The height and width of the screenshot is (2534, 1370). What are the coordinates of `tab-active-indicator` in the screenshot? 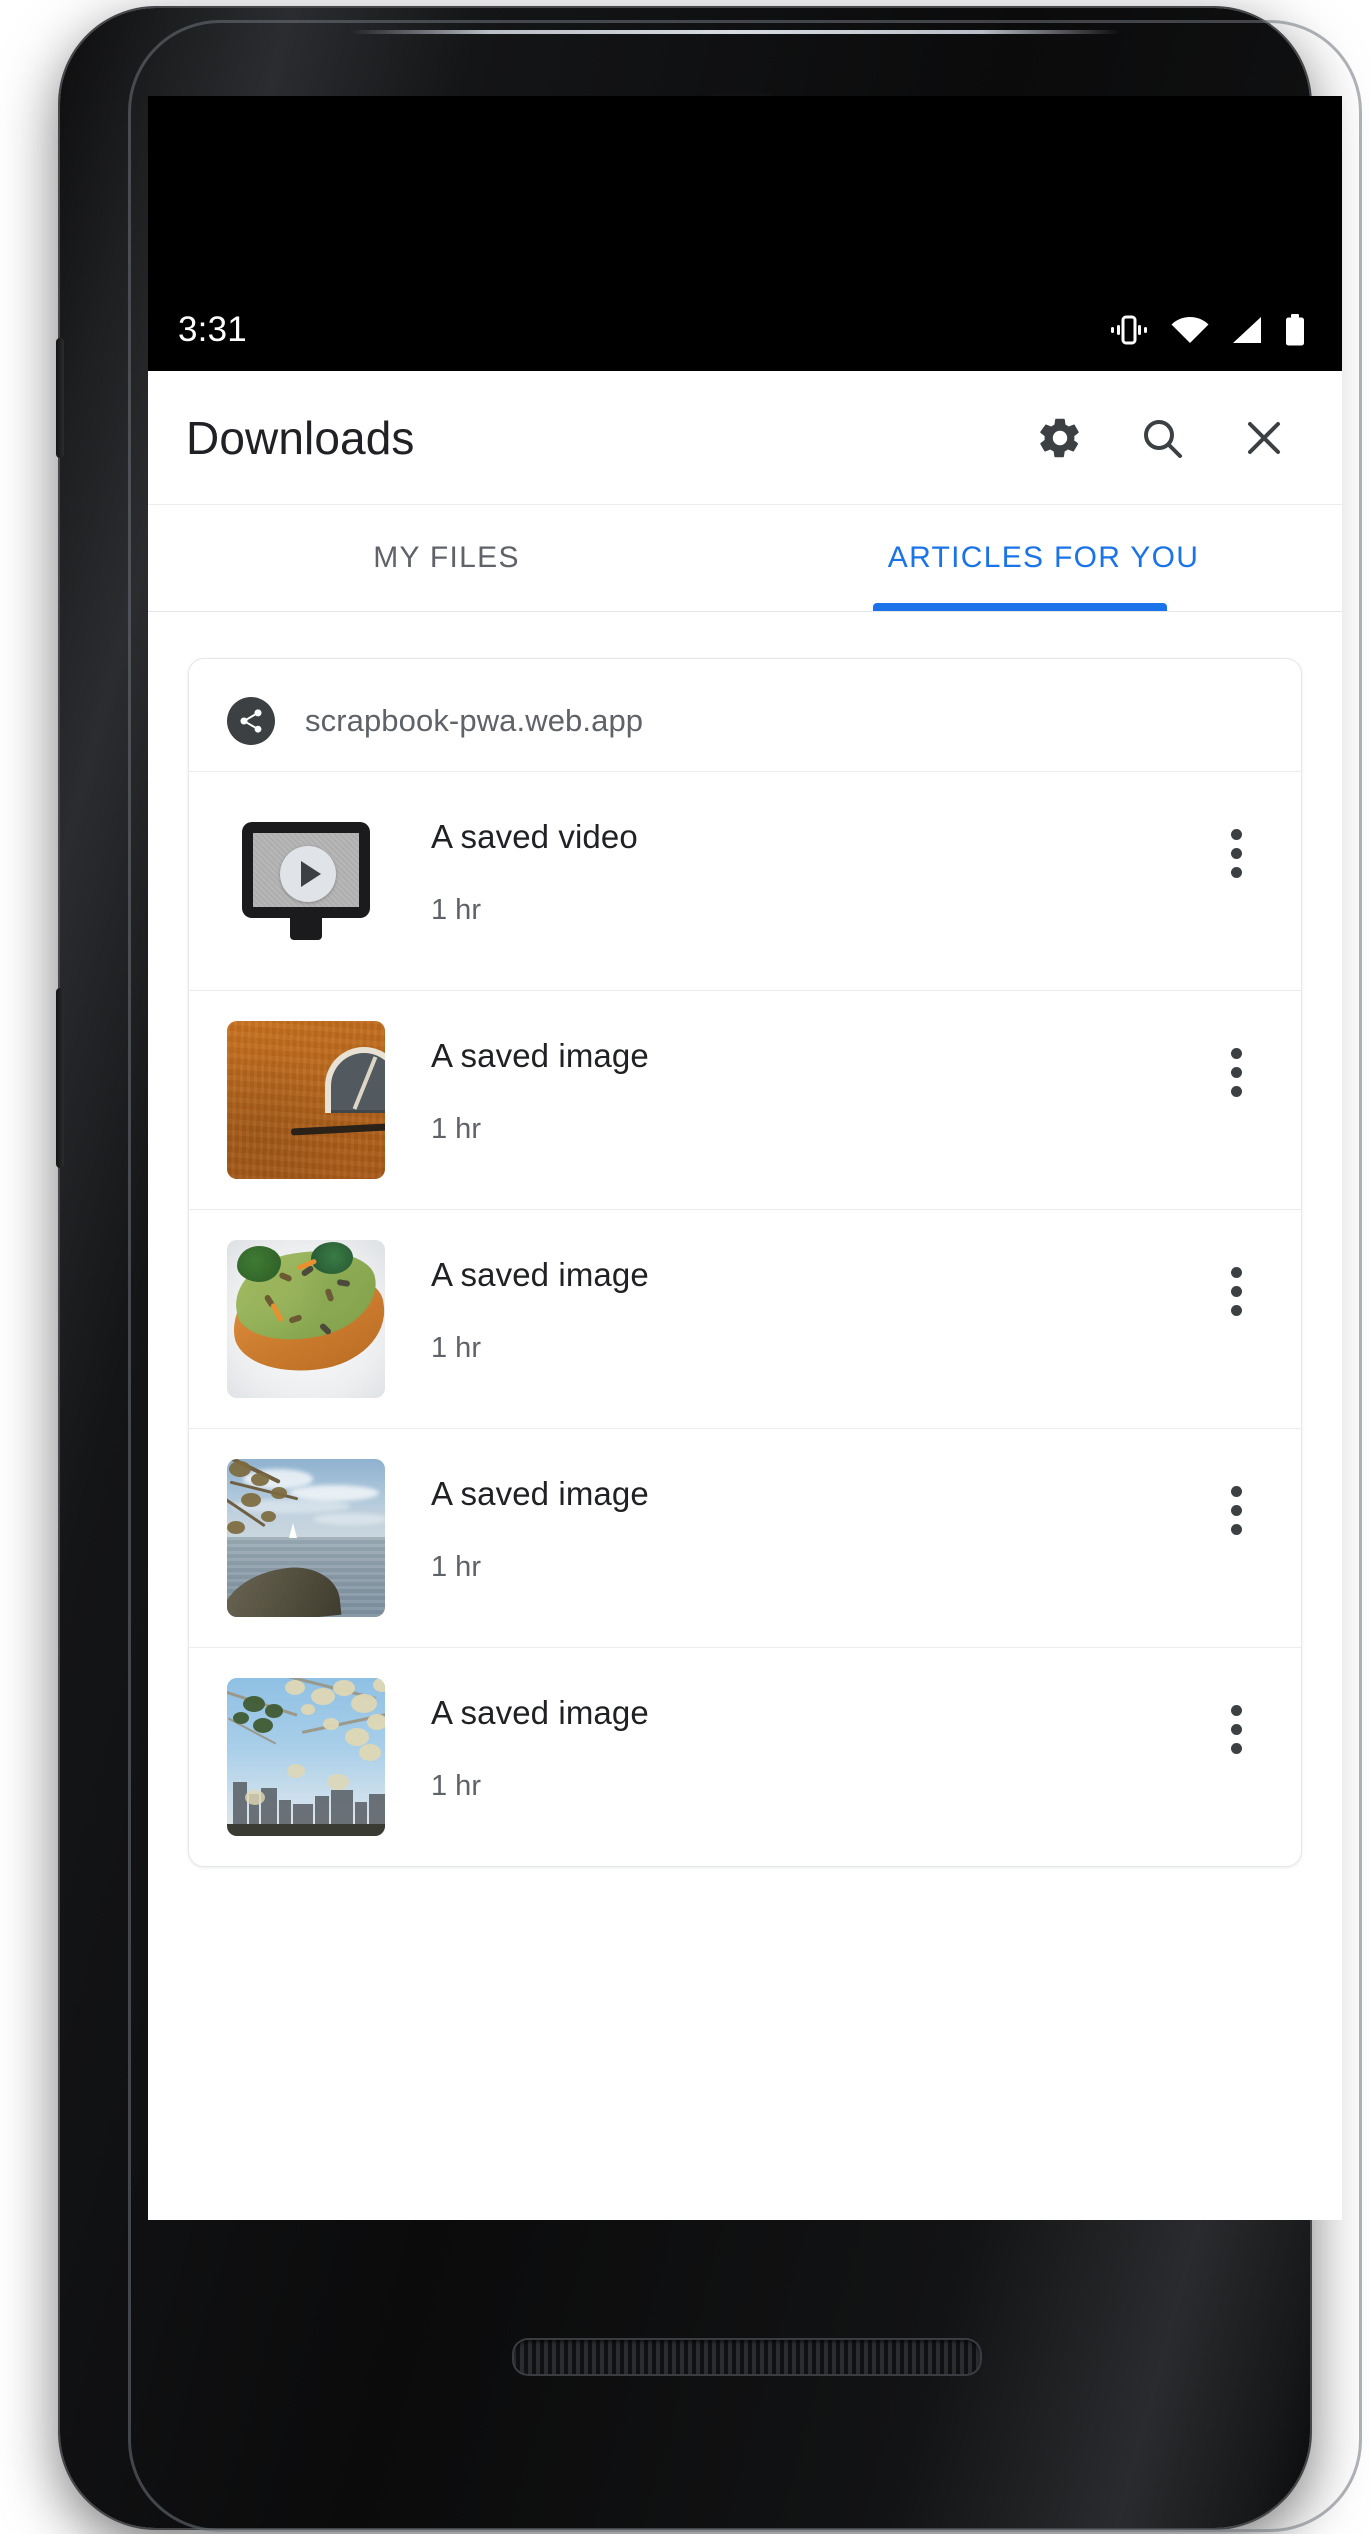 It's located at (1020, 607).